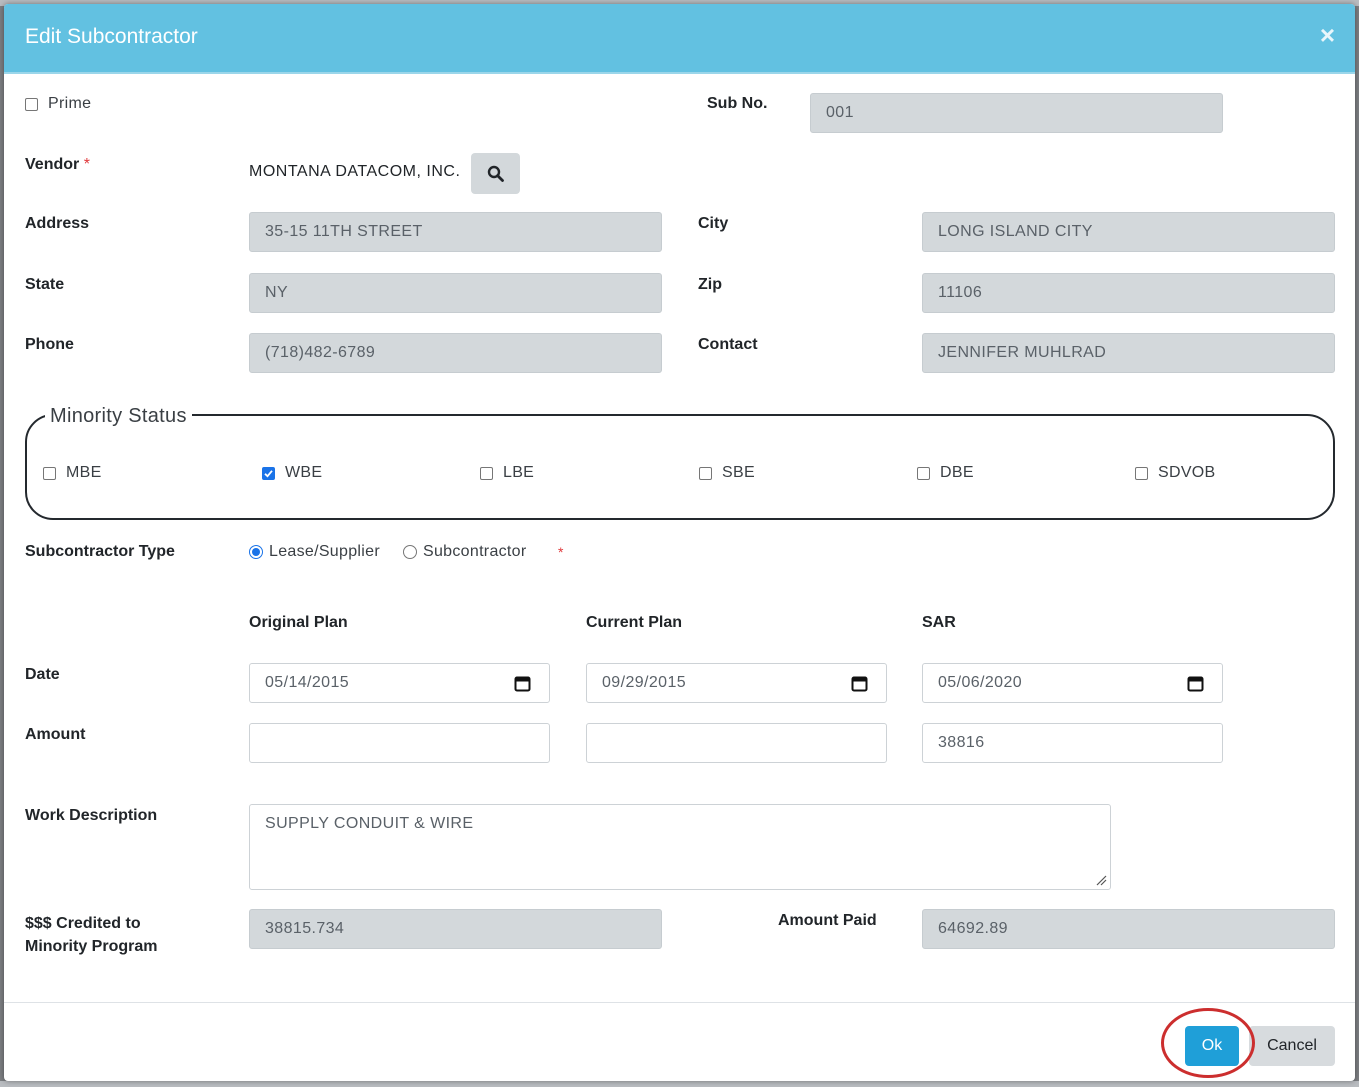 The height and width of the screenshot is (1087, 1359). I want to click on vendor-label: Vendor *, so click(57, 164).